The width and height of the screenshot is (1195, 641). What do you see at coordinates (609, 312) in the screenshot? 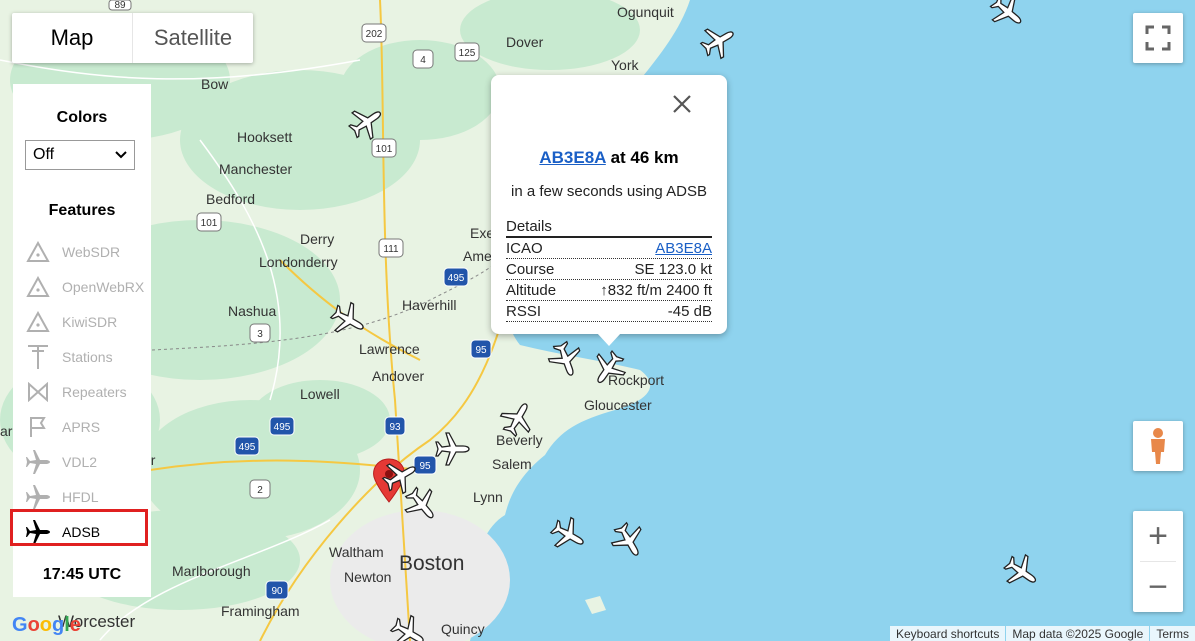
I see `details-row: RSSI -45 dB` at bounding box center [609, 312].